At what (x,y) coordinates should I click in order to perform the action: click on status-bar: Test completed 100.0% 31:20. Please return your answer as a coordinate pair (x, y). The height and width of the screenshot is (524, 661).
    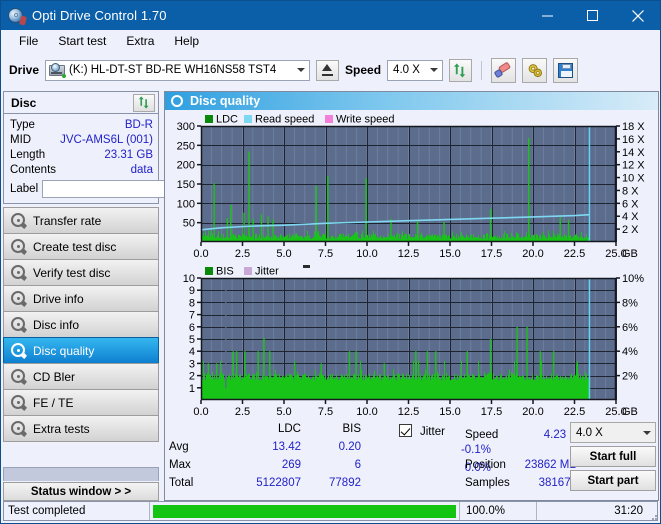
    Looking at the image, I should click on (330, 511).